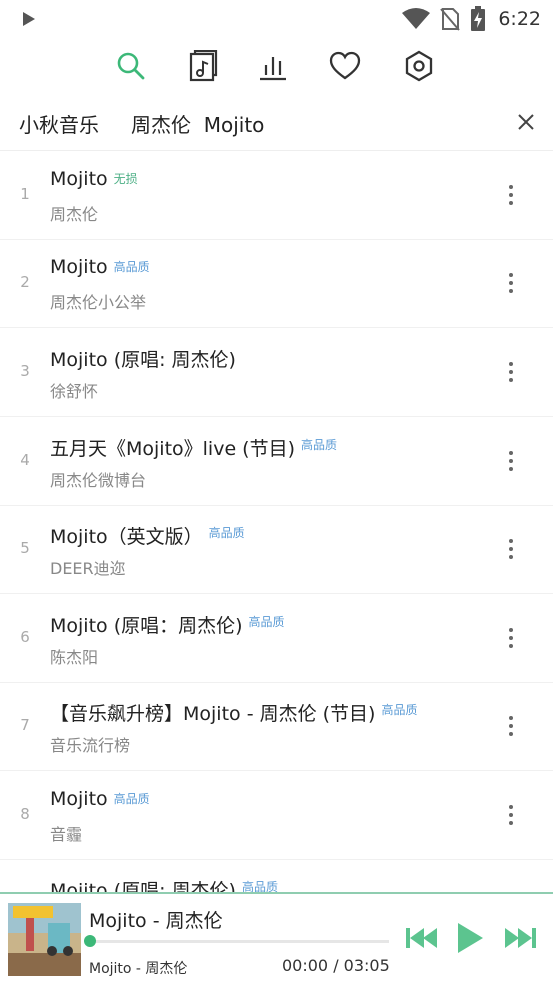 Image resolution: width=553 pixels, height=985 pixels. I want to click on search-bar: 小秋音乐 周杰伦 Mojito, so click(276, 123).